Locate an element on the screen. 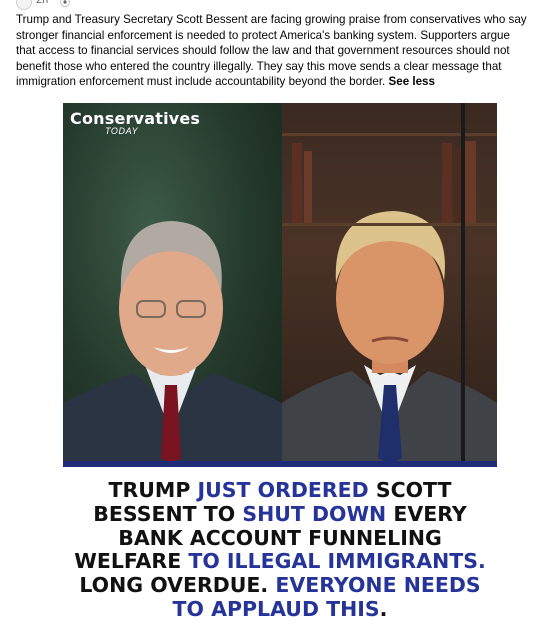 The image size is (543, 629). headline-segment: TO APPLAUD THIS is located at coordinates (276, 608).